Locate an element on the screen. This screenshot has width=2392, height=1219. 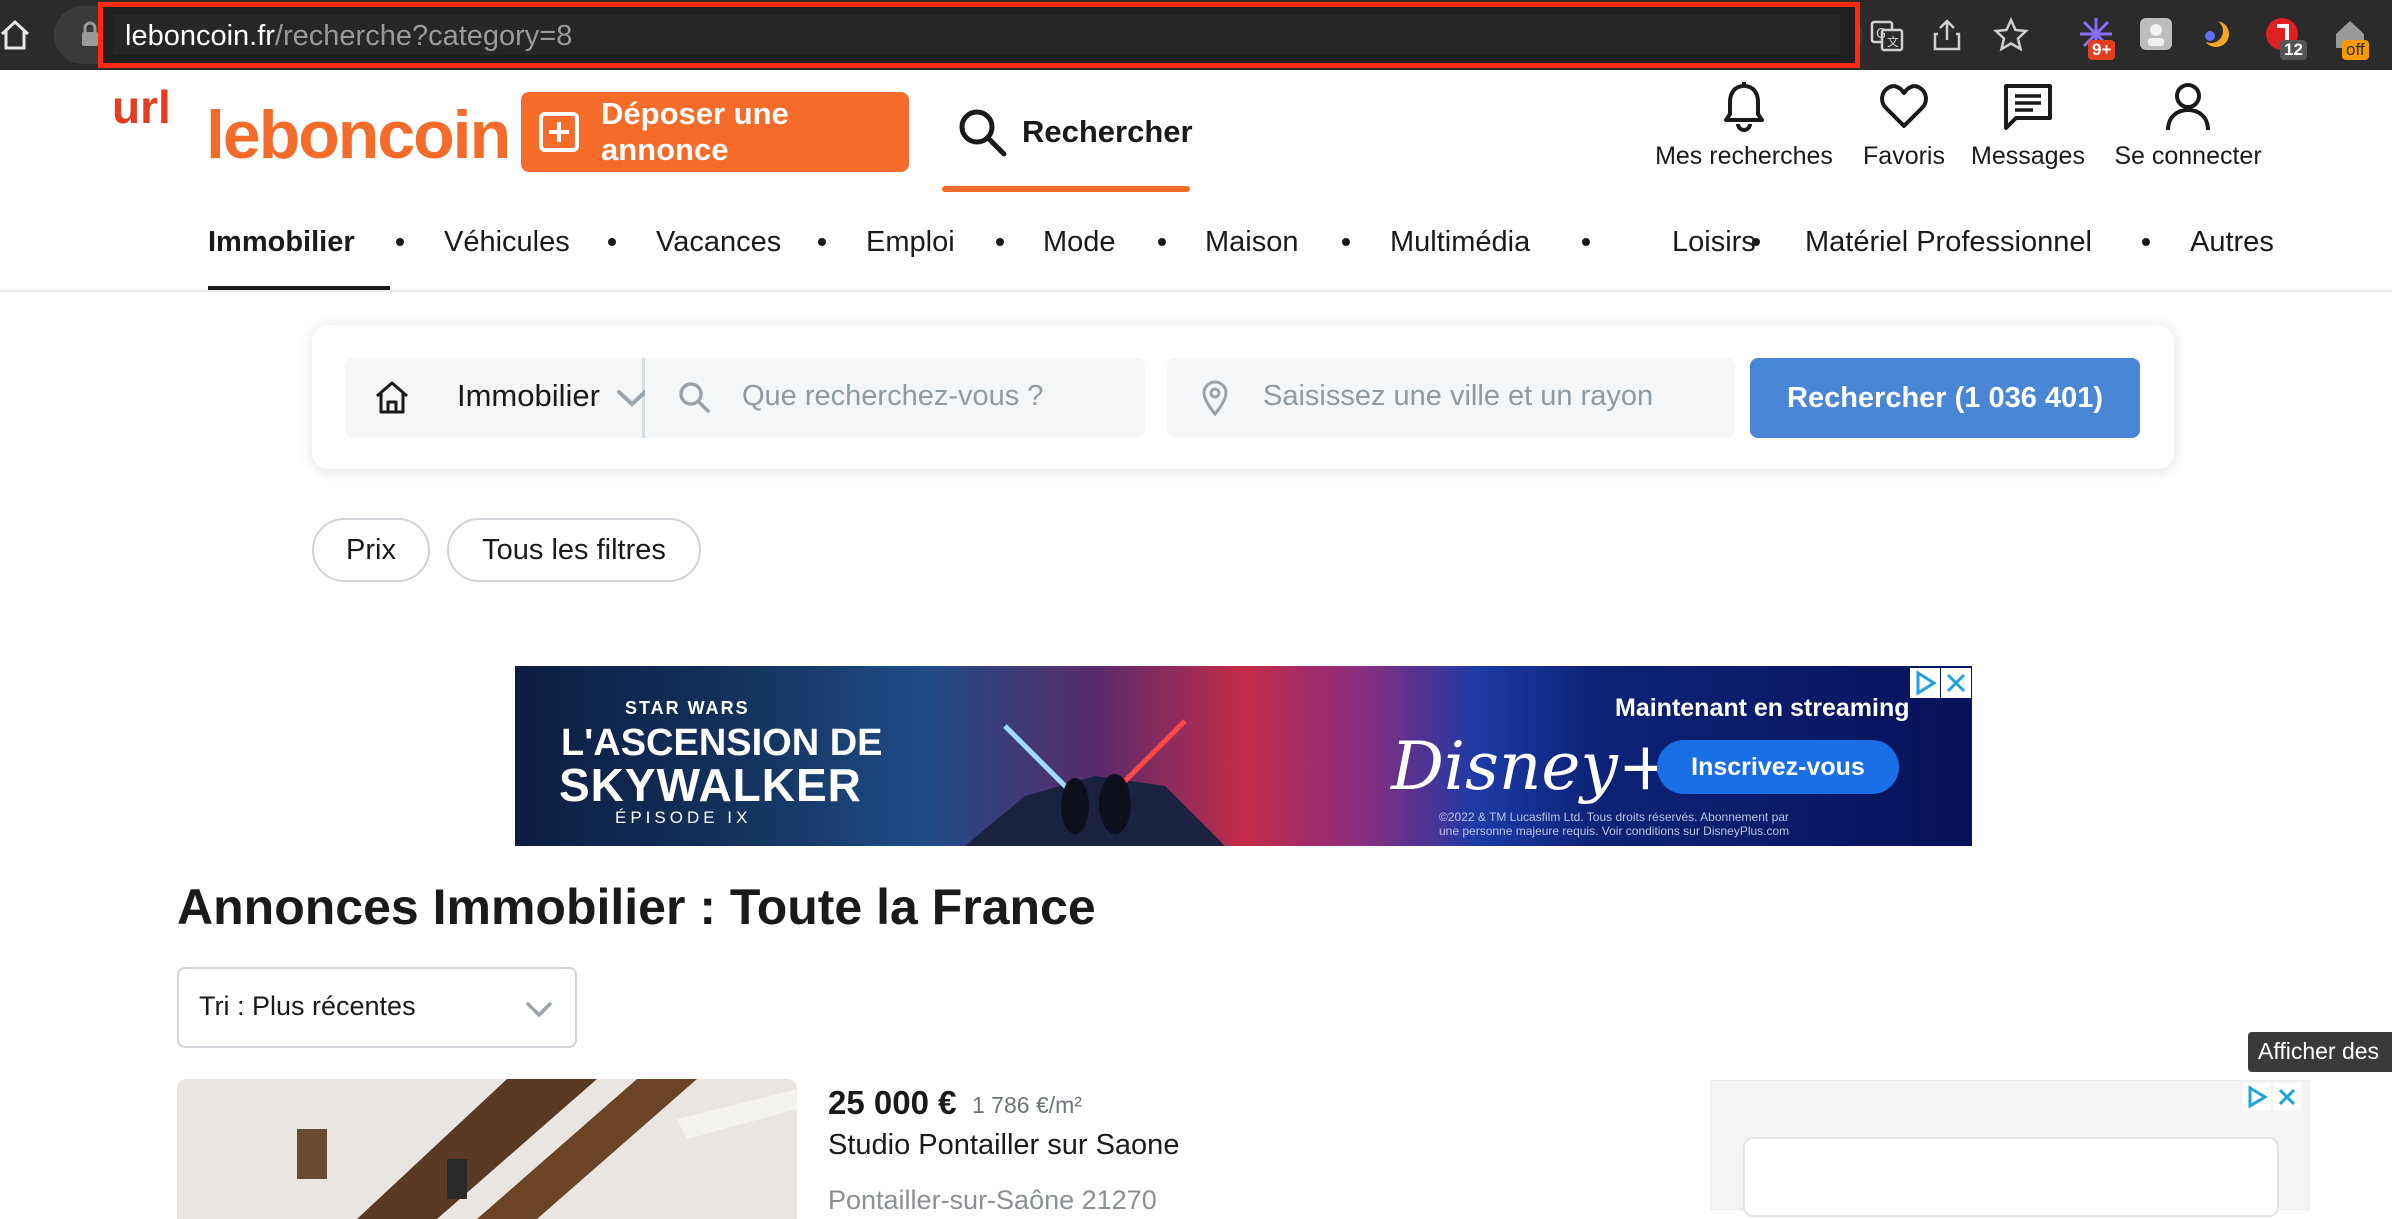
heart-icon is located at coordinates (1904, 106).